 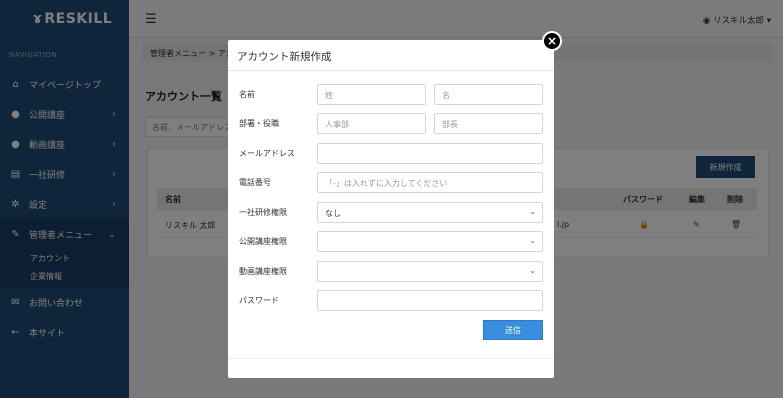 What do you see at coordinates (513, 330) in the screenshot?
I see `submit-button: 送信` at bounding box center [513, 330].